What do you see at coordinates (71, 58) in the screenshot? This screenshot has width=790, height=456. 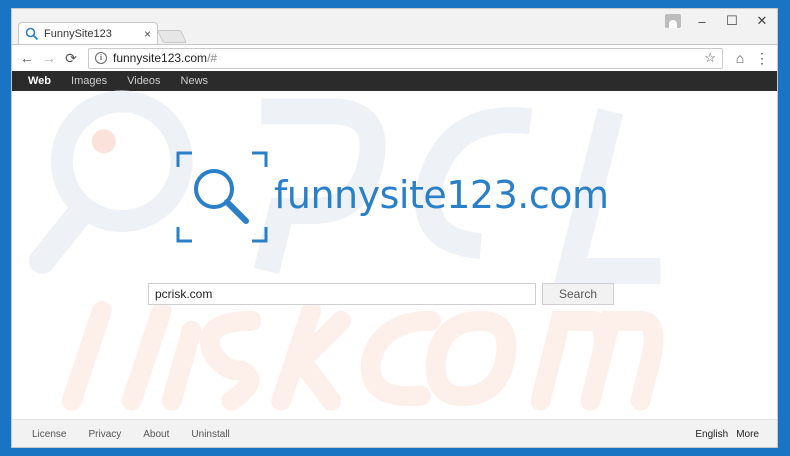 I see `reload-button: ⟳` at bounding box center [71, 58].